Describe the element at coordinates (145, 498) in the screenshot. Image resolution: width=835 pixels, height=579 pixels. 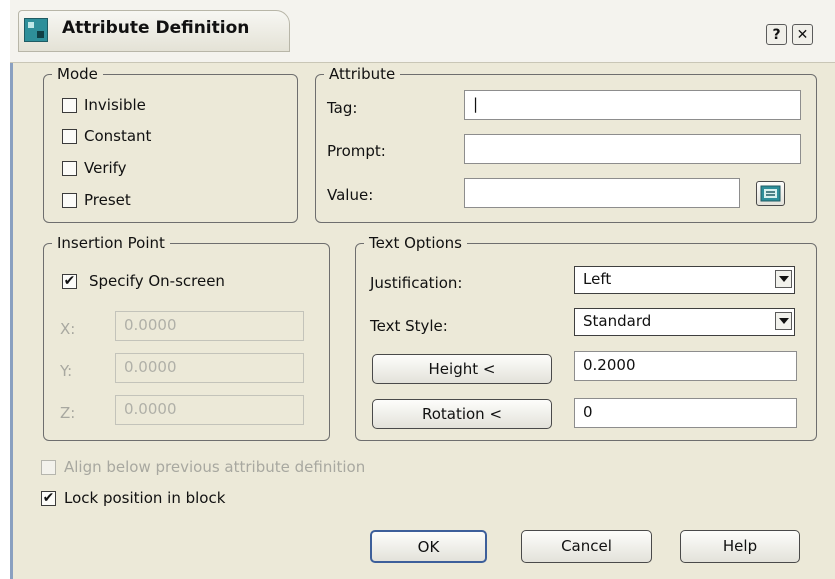
I see `lock-position-label: Lock position in block` at that location.